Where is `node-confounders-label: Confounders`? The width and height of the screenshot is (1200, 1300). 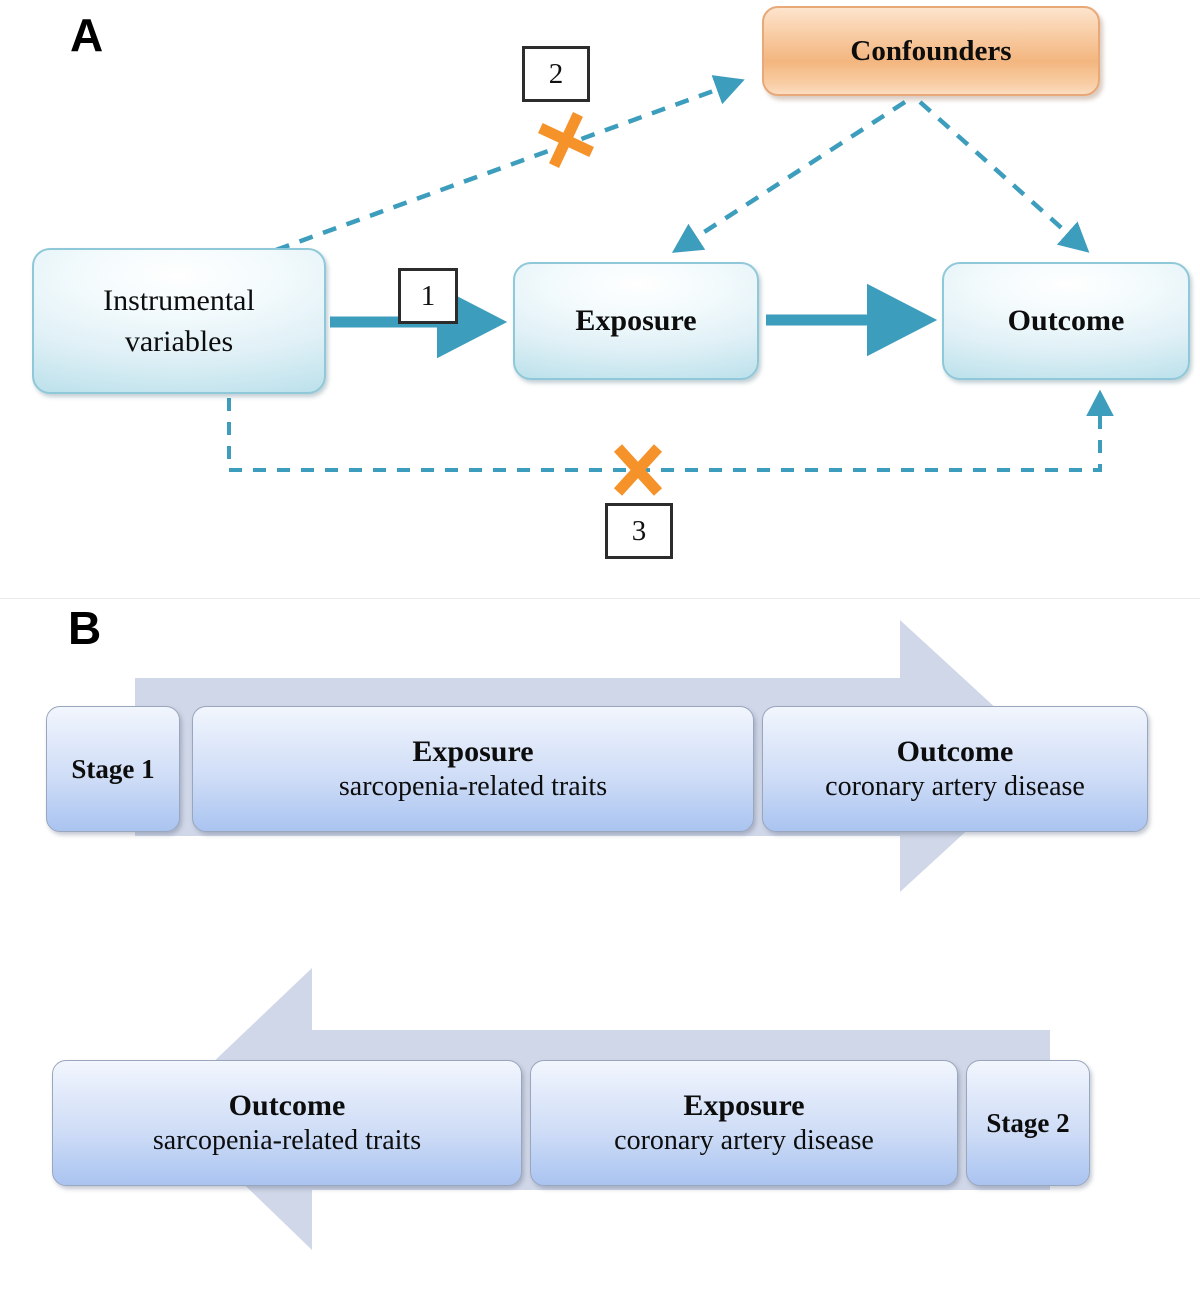
node-confounders-label: Confounders is located at coordinates (931, 50).